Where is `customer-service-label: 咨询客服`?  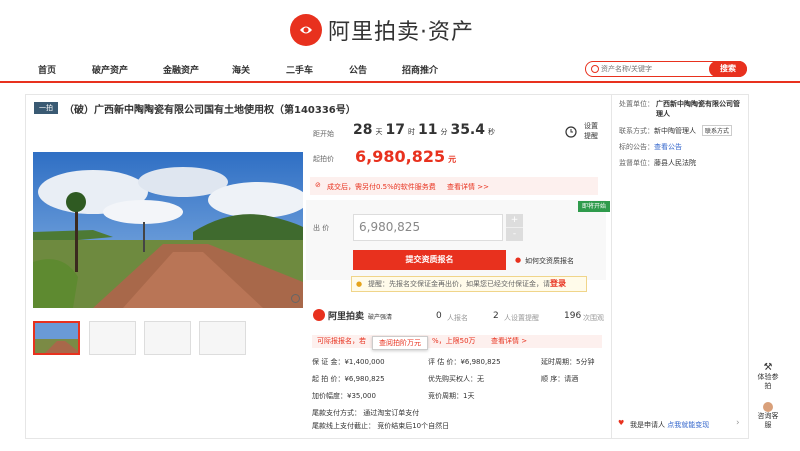 customer-service-label: 咨询客服 is located at coordinates (768, 420).